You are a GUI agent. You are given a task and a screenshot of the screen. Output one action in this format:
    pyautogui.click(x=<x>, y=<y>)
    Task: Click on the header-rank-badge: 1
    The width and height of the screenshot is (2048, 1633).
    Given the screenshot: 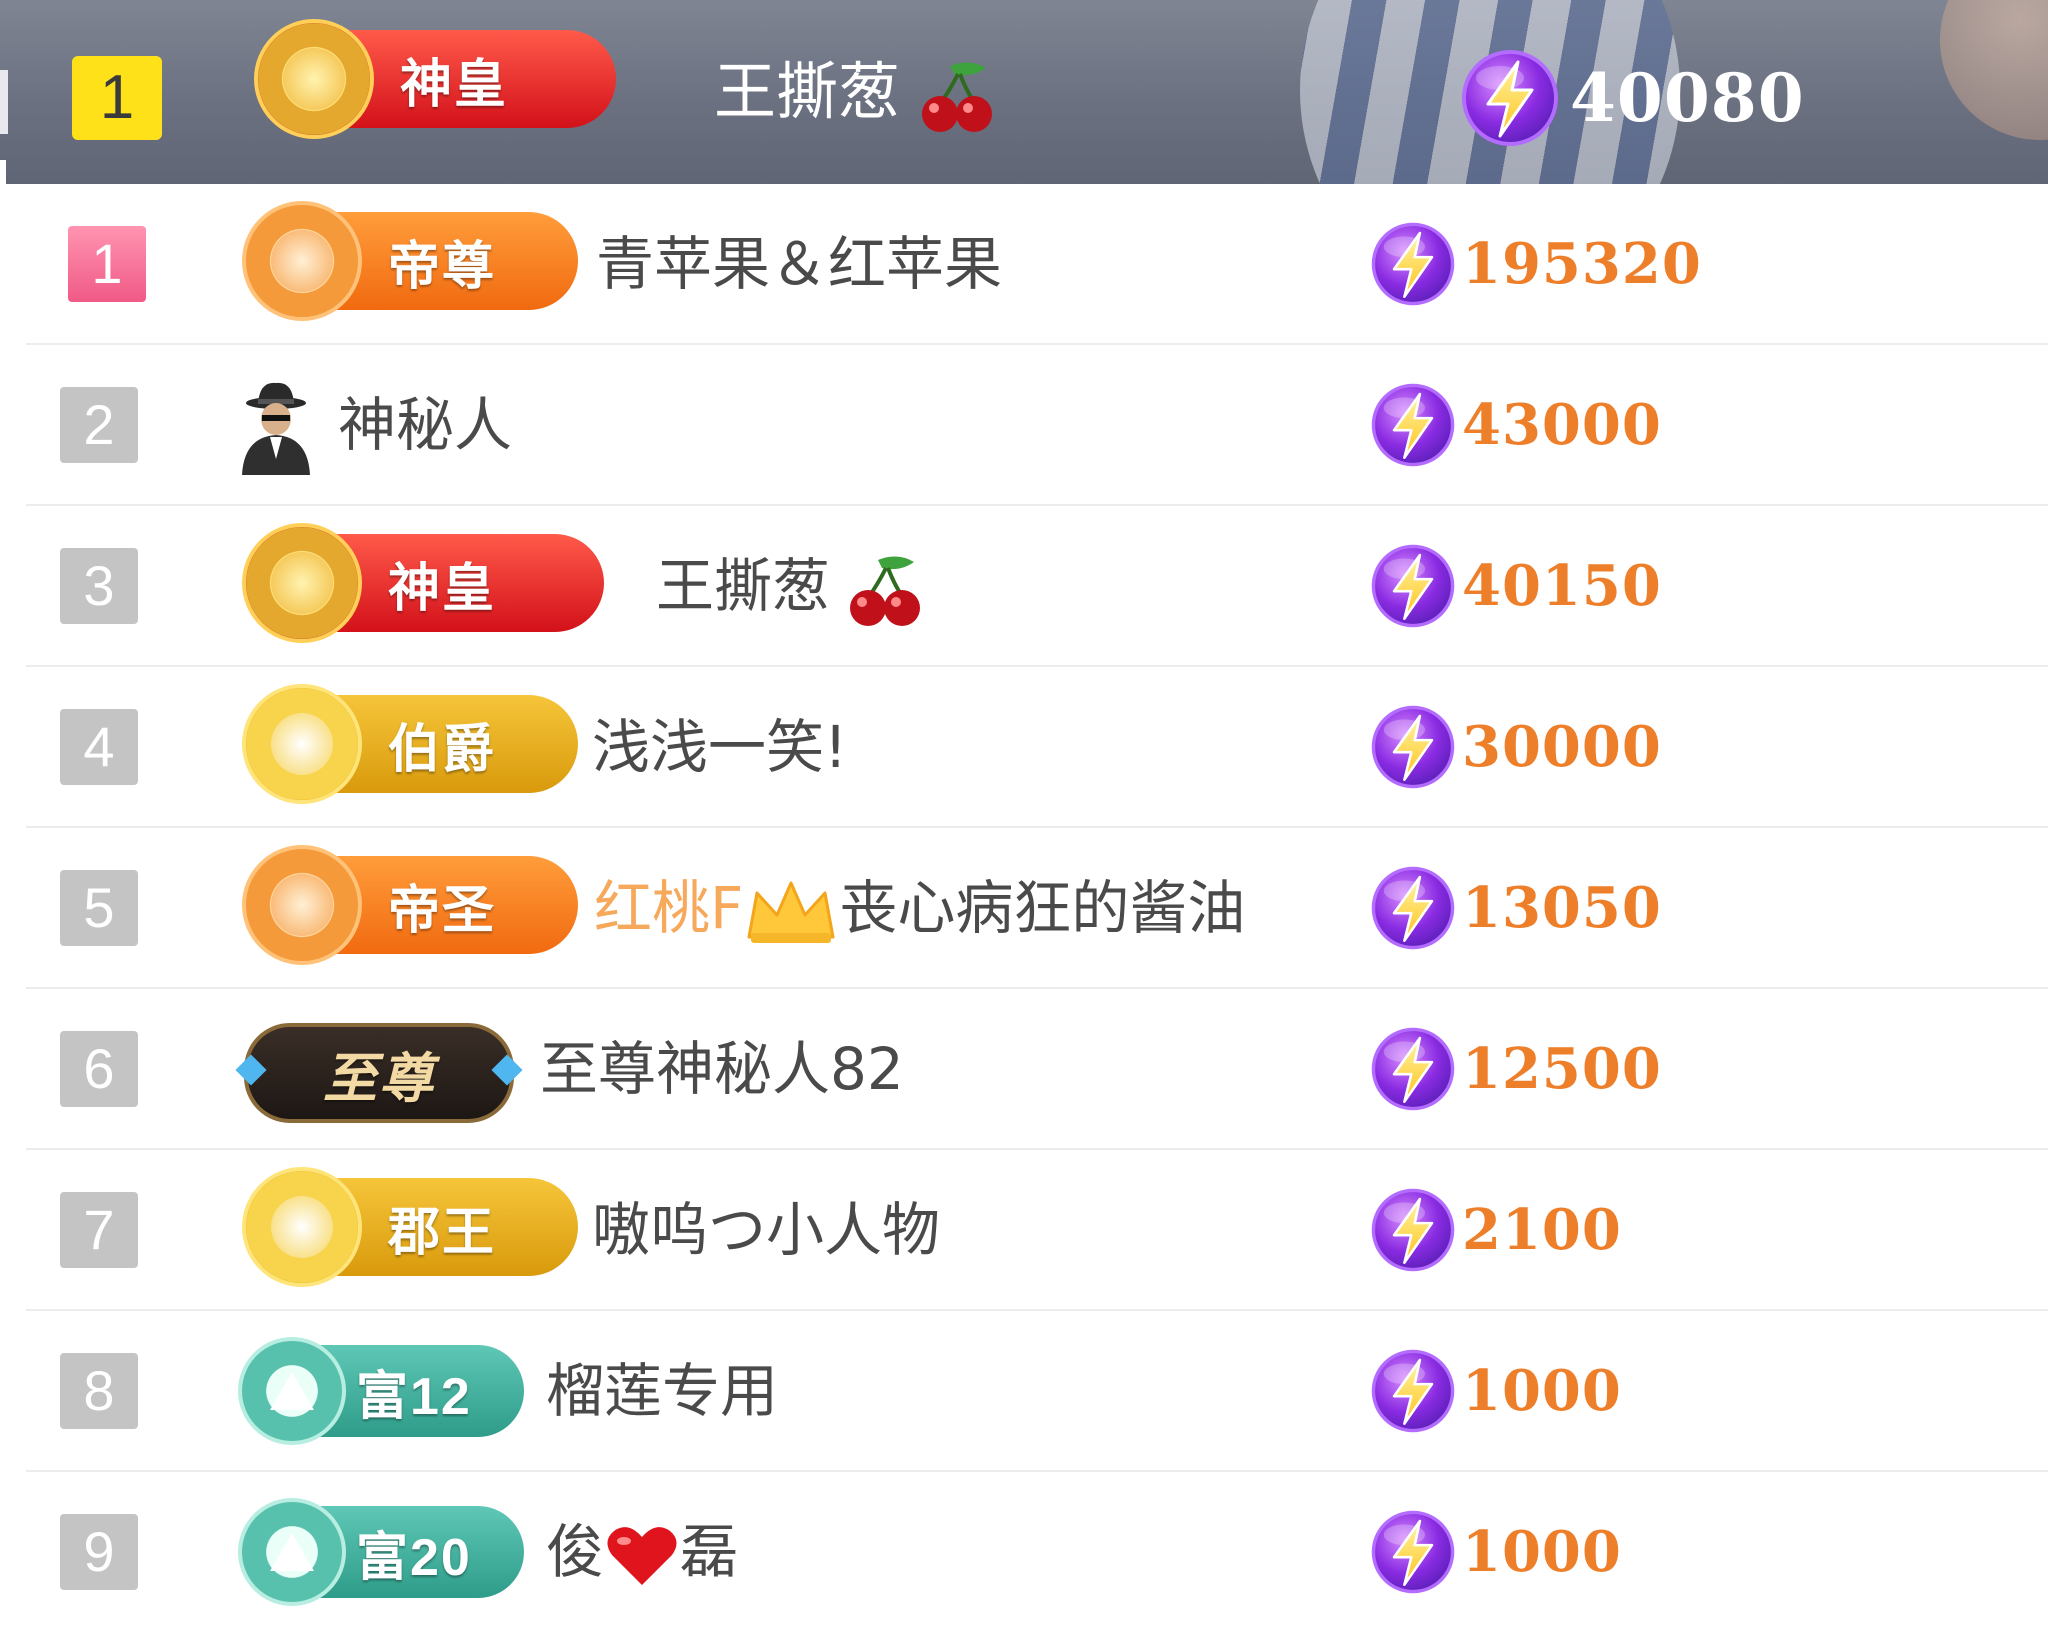 What is the action you would take?
    pyautogui.click(x=117, y=98)
    